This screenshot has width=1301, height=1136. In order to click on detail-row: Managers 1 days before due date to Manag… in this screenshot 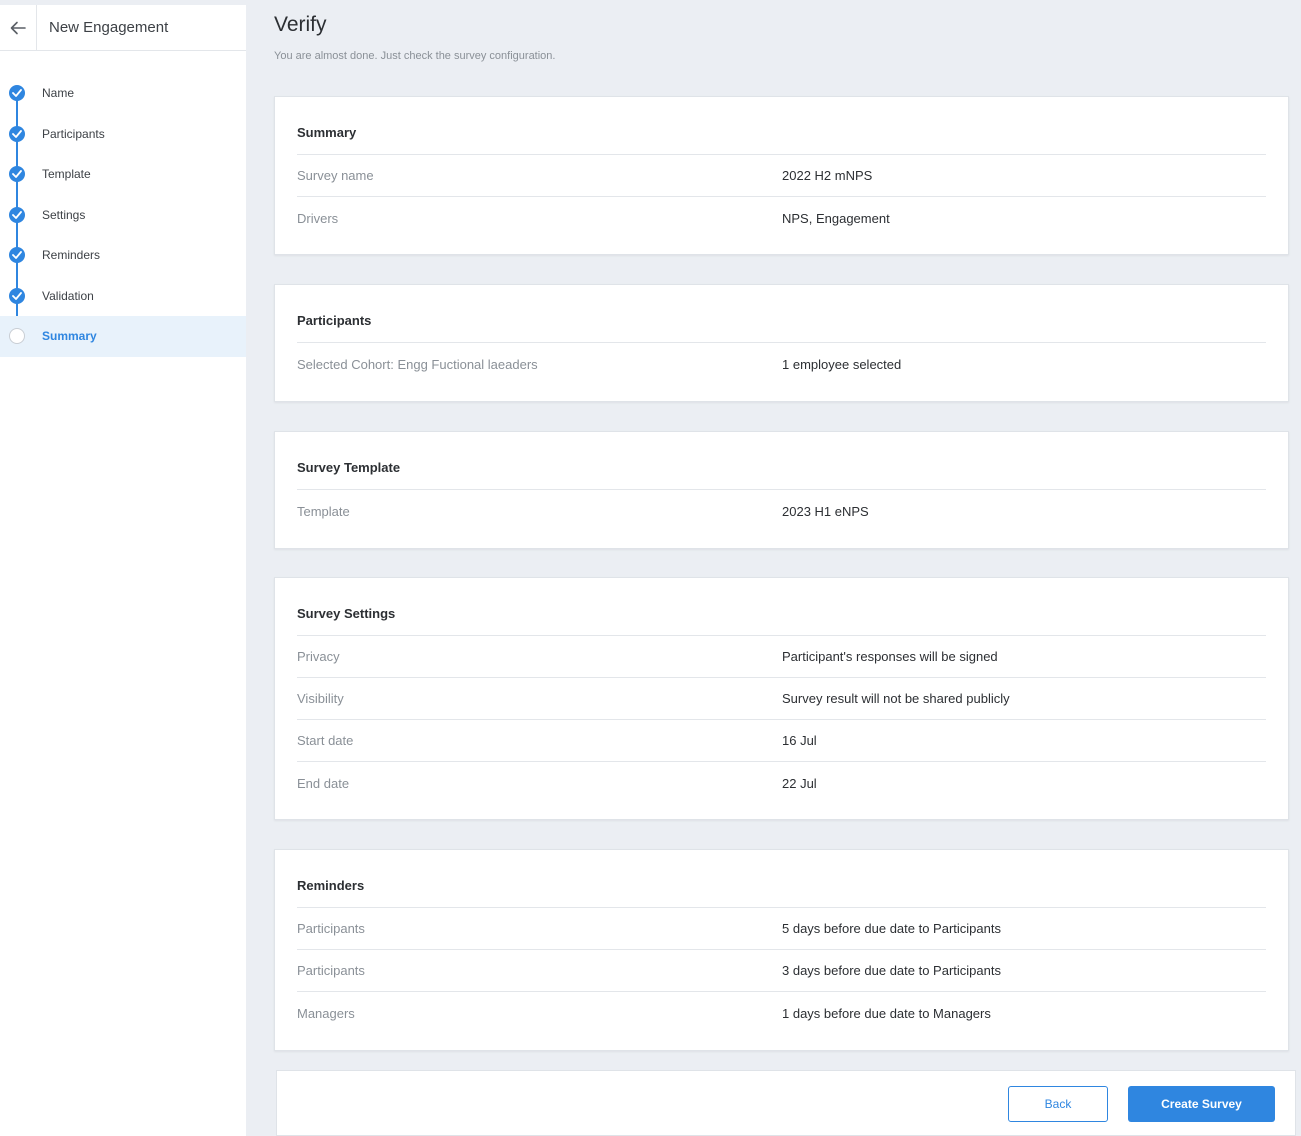, I will do `click(781, 1013)`.